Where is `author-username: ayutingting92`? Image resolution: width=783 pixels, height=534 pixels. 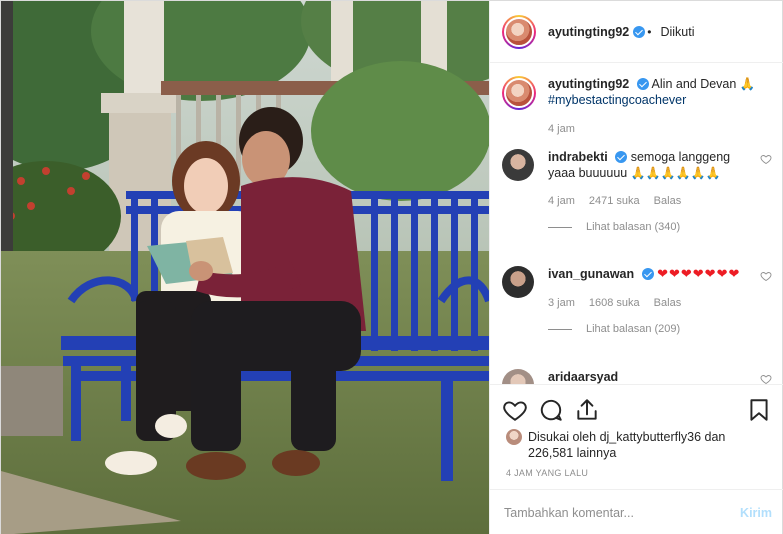
author-username: ayutingting92 is located at coordinates (588, 32).